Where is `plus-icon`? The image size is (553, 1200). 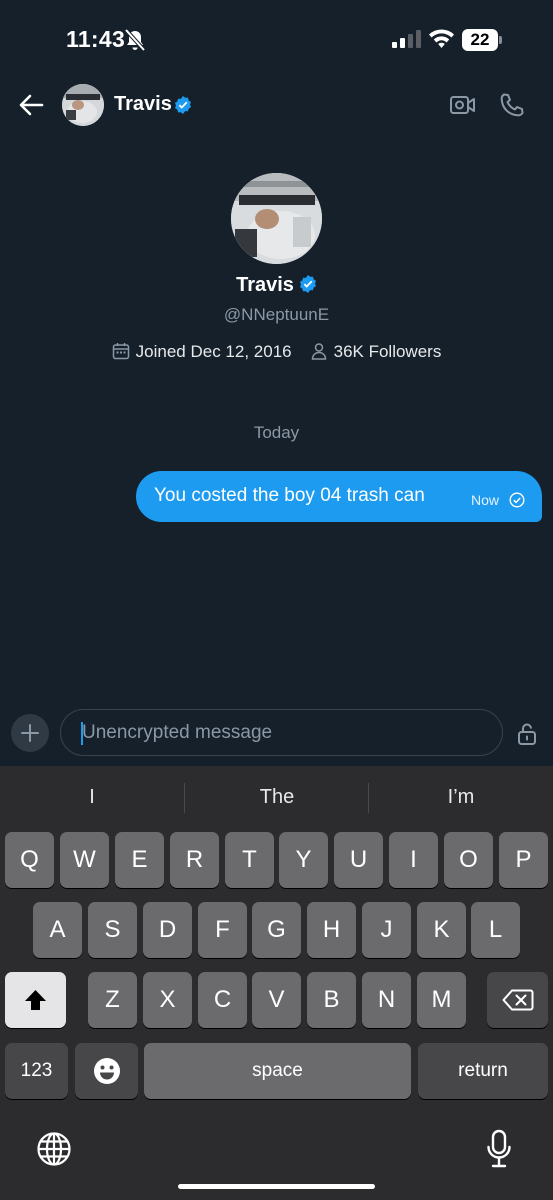 plus-icon is located at coordinates (30, 733).